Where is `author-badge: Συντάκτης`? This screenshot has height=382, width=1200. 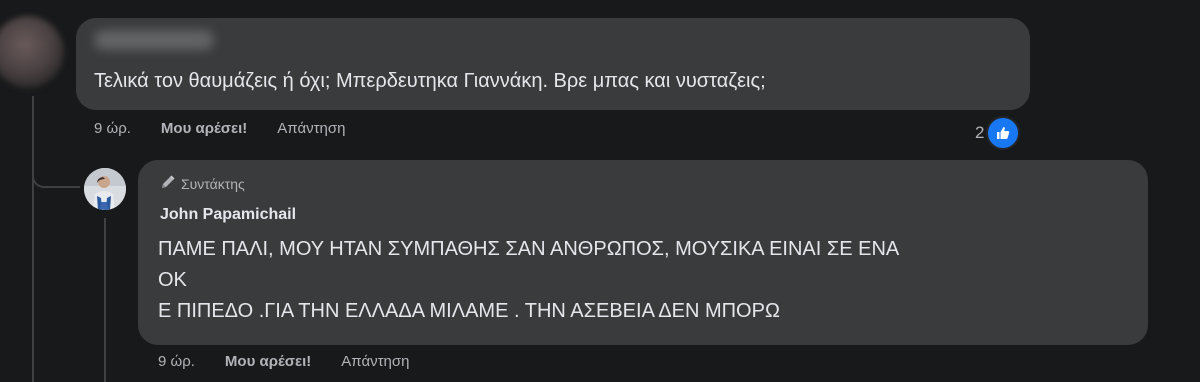
author-badge: Συντάκτης is located at coordinates (202, 183).